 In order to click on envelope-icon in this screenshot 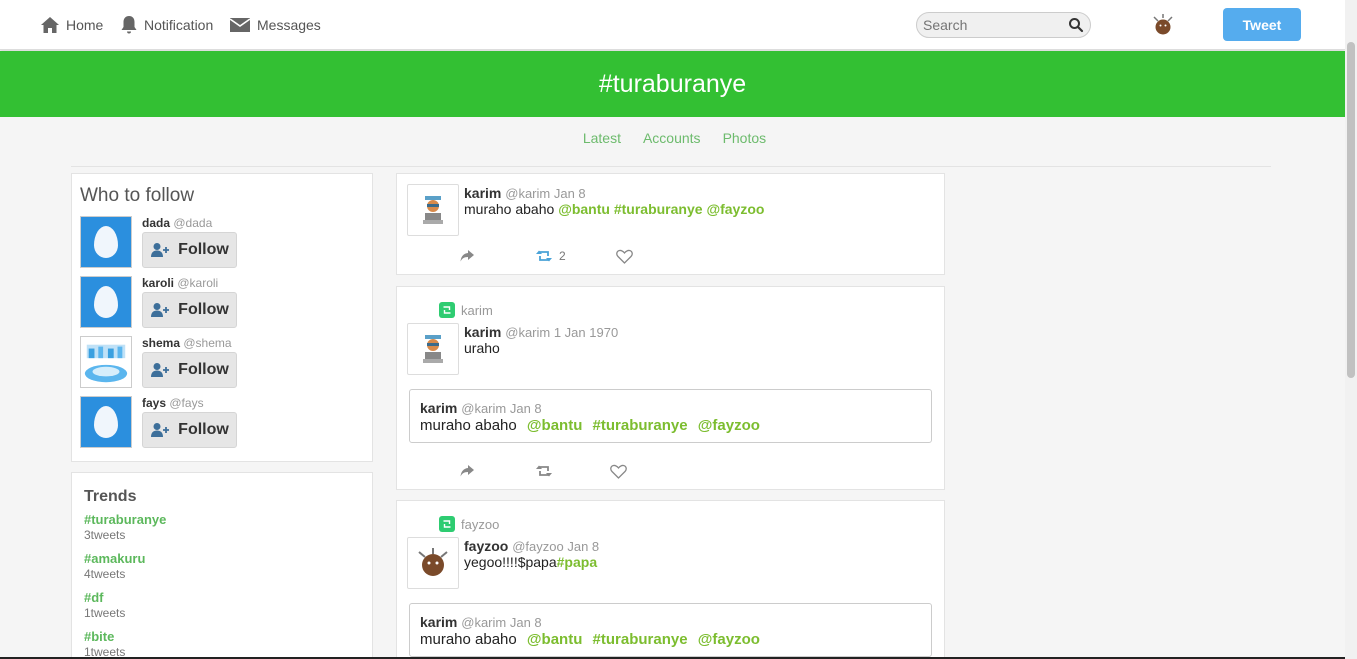, I will do `click(240, 25)`.